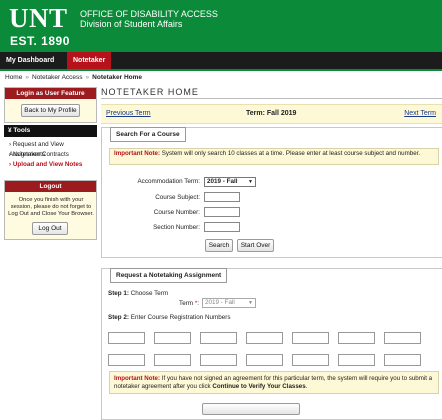 The height and width of the screenshot is (420, 442). I want to click on back-to-profile-button: Back to My Profile, so click(50, 110).